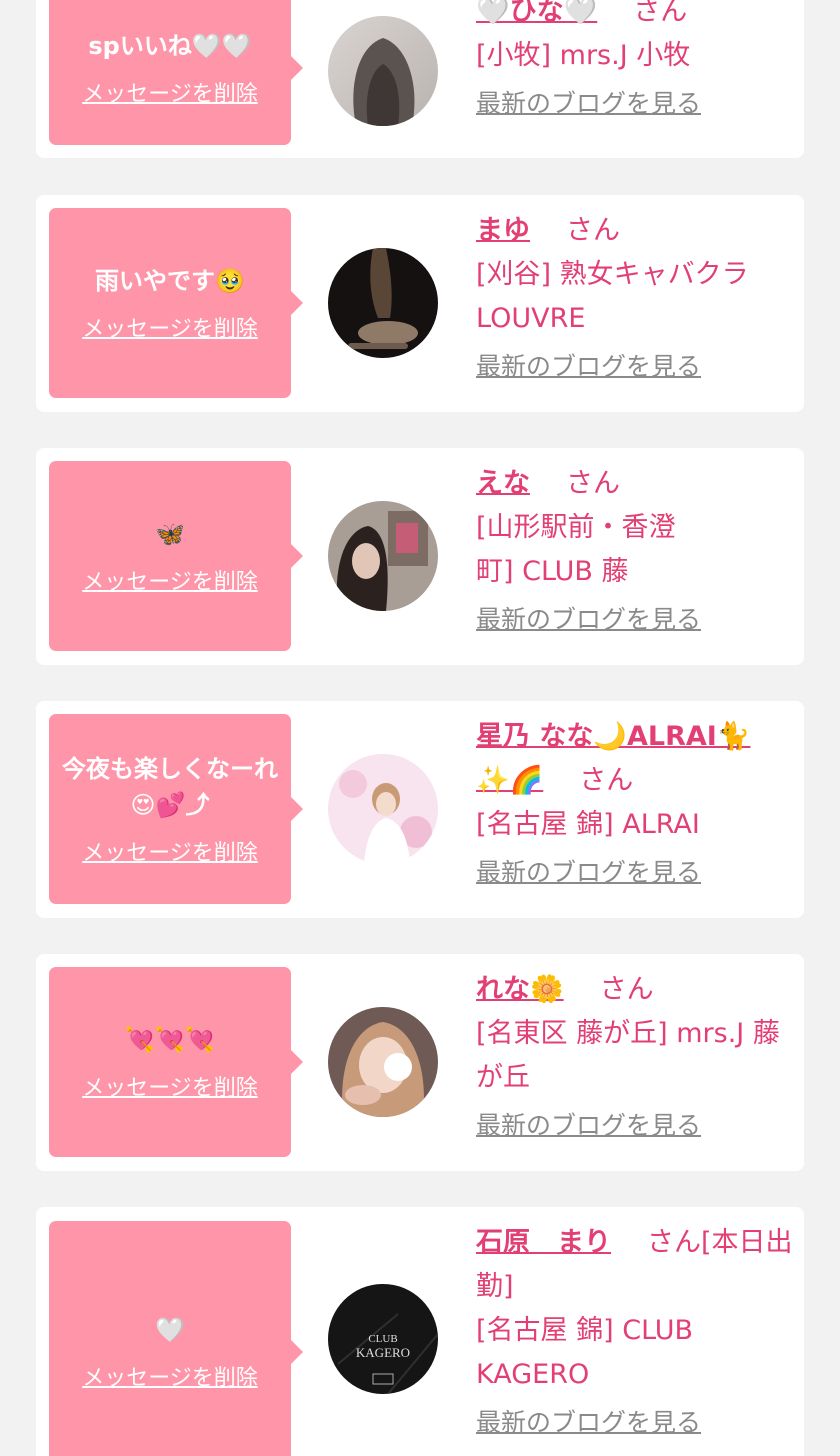 This screenshot has width=840, height=1456. Describe the element at coordinates (588, 824) in the screenshot. I see `shop-text: [名古屋 錦] ALRAI` at that location.